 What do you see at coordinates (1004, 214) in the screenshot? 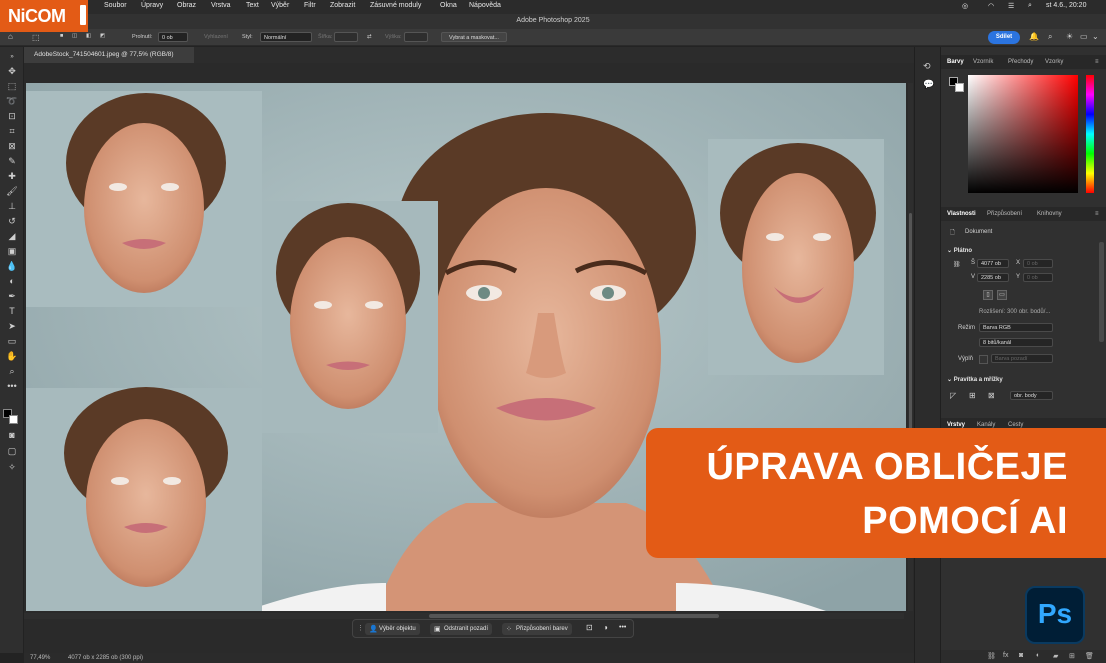
I see `tab-prizpusobeni: Přizpůsobení` at bounding box center [1004, 214].